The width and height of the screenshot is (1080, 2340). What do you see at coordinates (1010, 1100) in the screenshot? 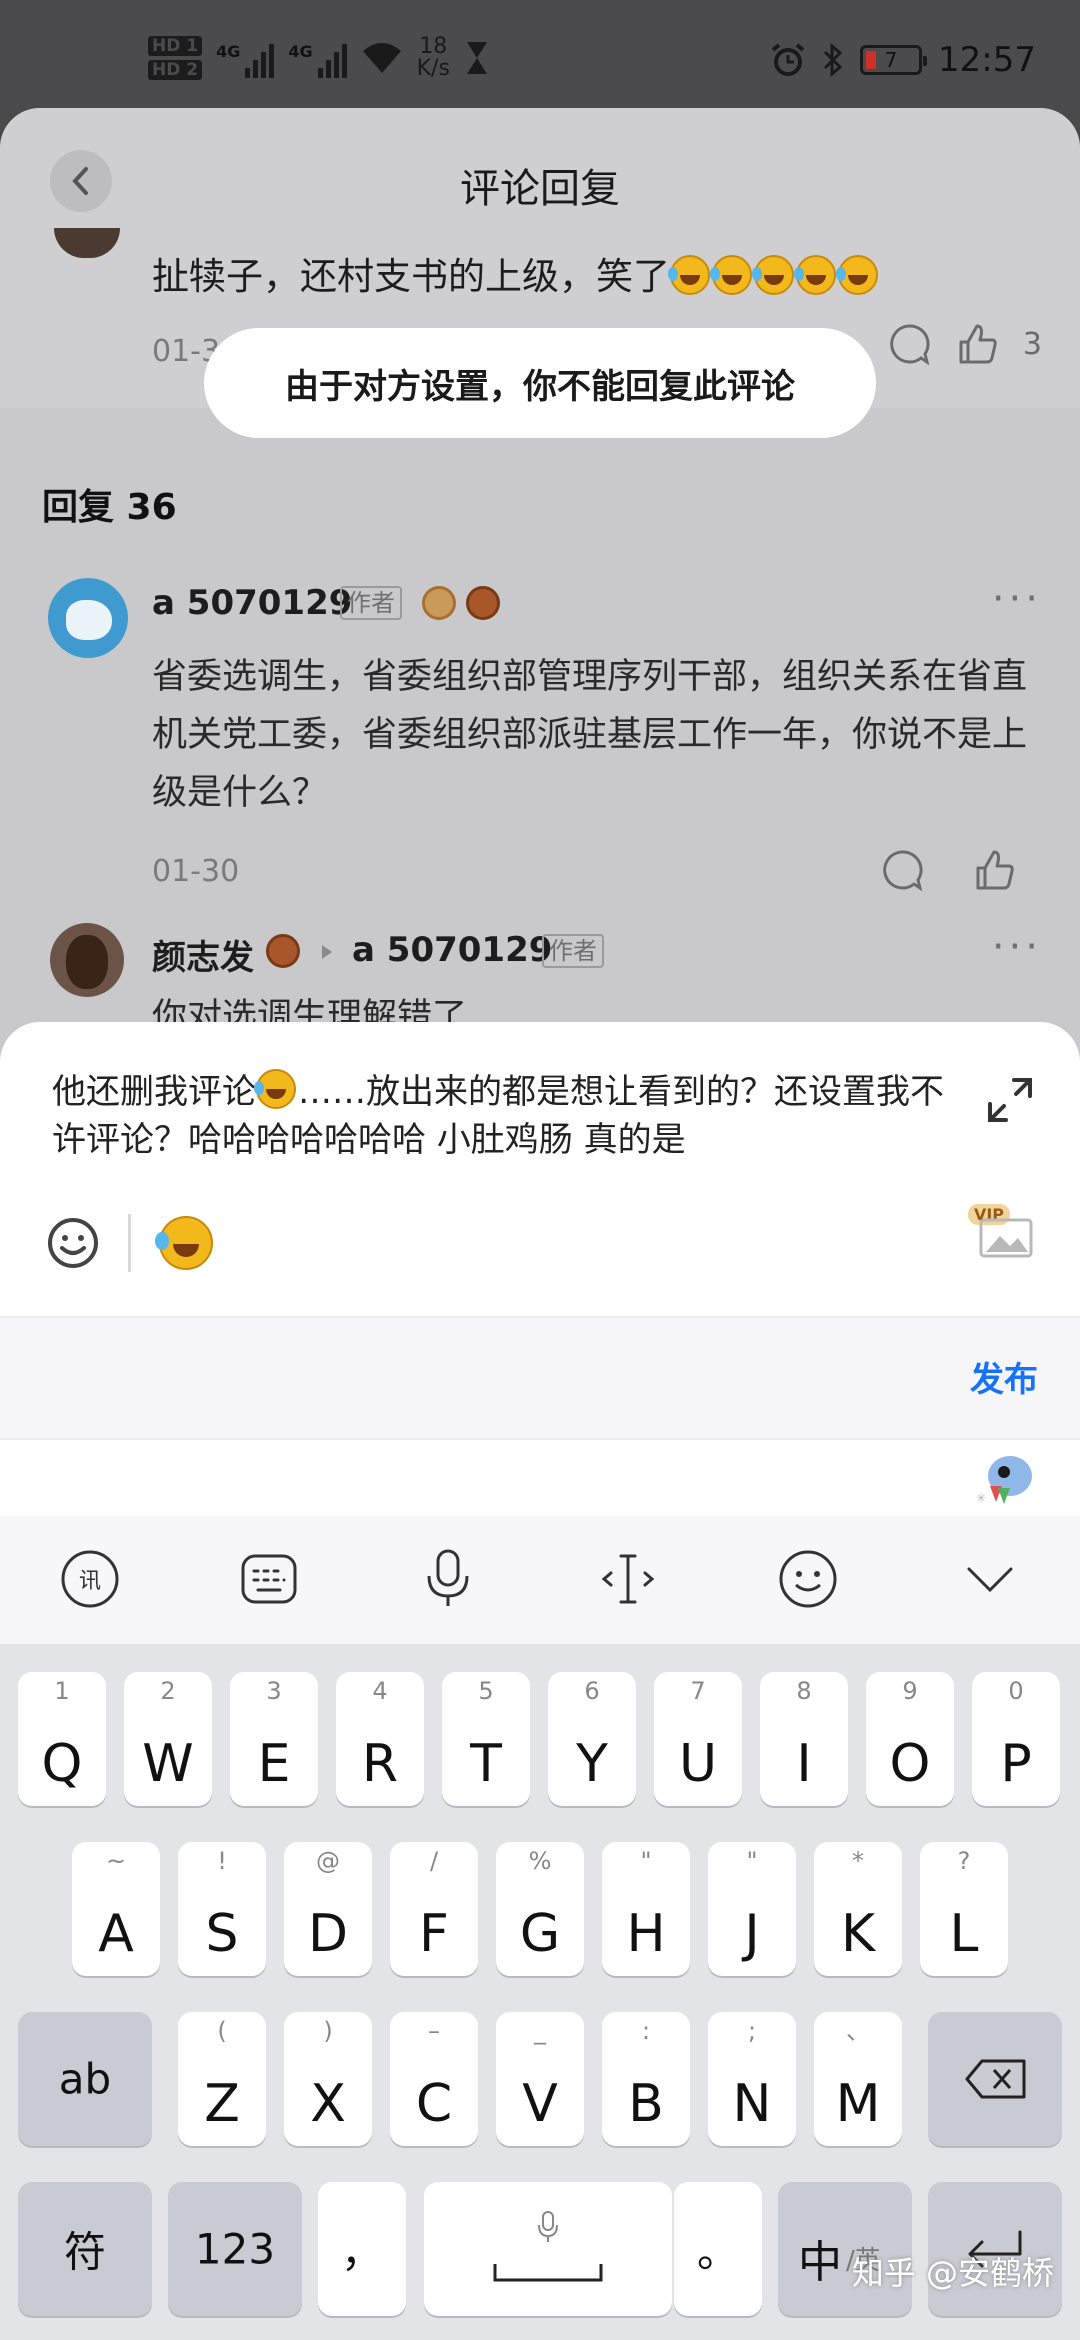
I see `expand-icon` at bounding box center [1010, 1100].